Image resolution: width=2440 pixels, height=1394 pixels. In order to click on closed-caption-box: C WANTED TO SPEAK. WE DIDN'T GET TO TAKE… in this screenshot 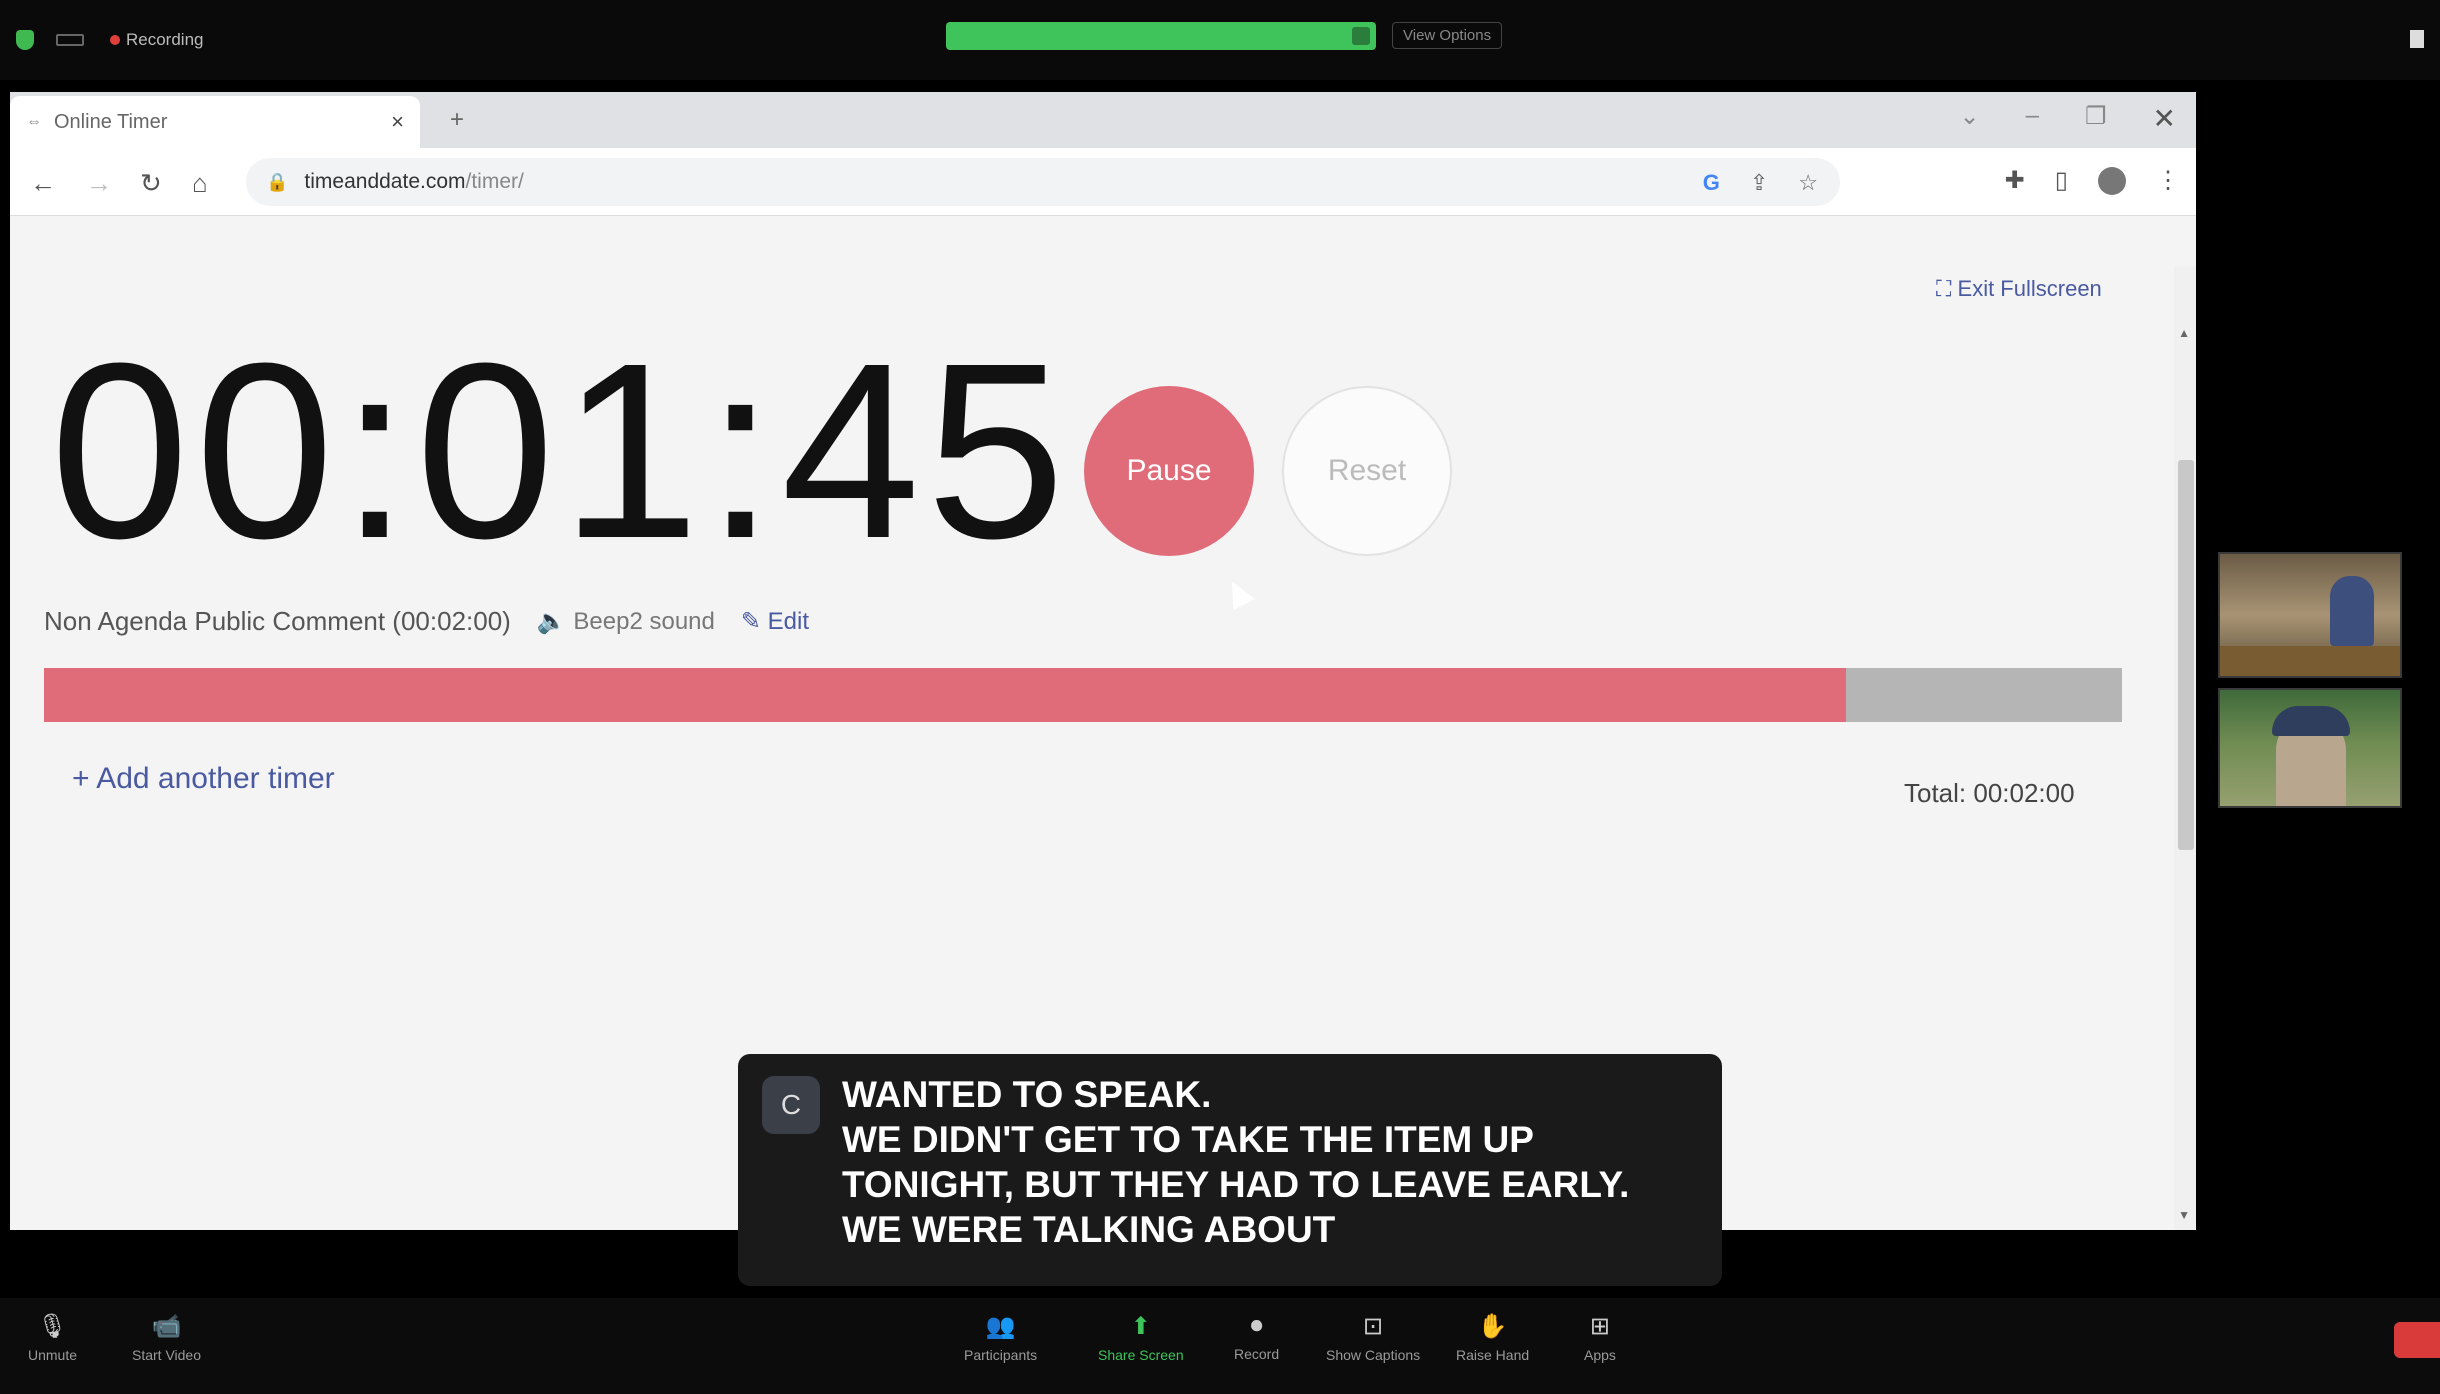, I will do `click(1230, 1170)`.